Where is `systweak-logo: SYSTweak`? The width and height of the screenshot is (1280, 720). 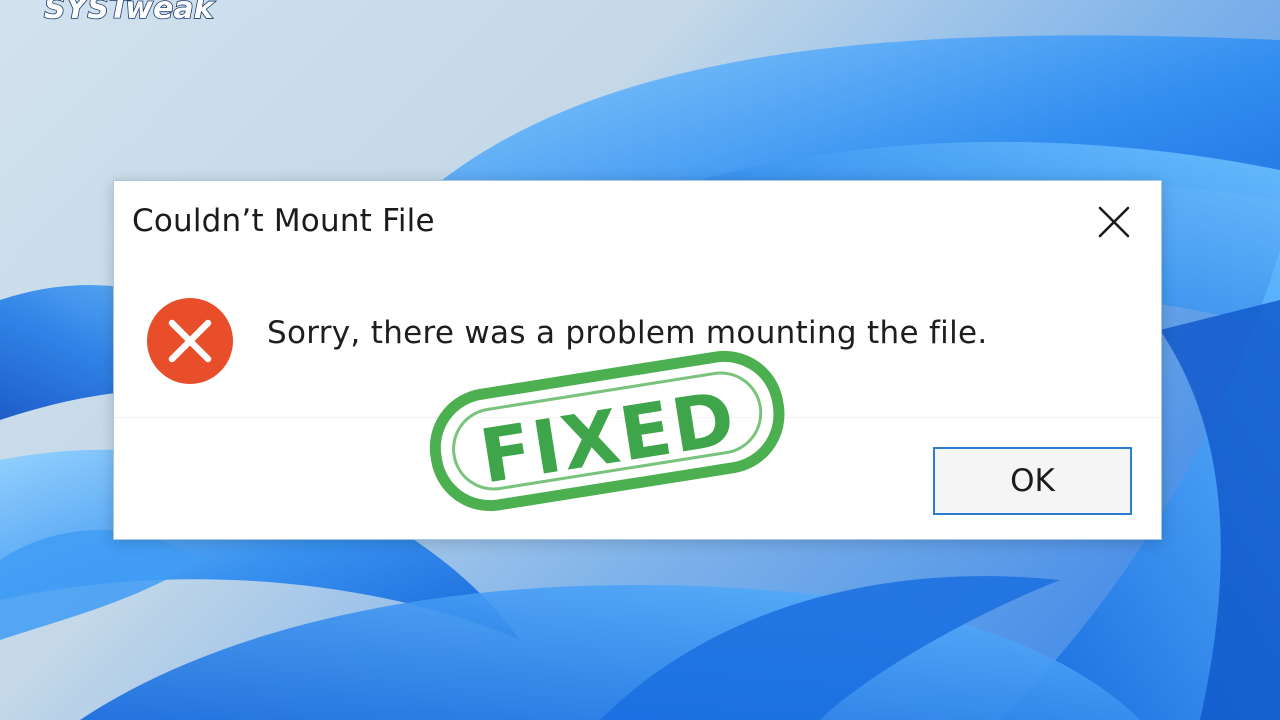
systweak-logo: SYSTweak is located at coordinates (129, 13).